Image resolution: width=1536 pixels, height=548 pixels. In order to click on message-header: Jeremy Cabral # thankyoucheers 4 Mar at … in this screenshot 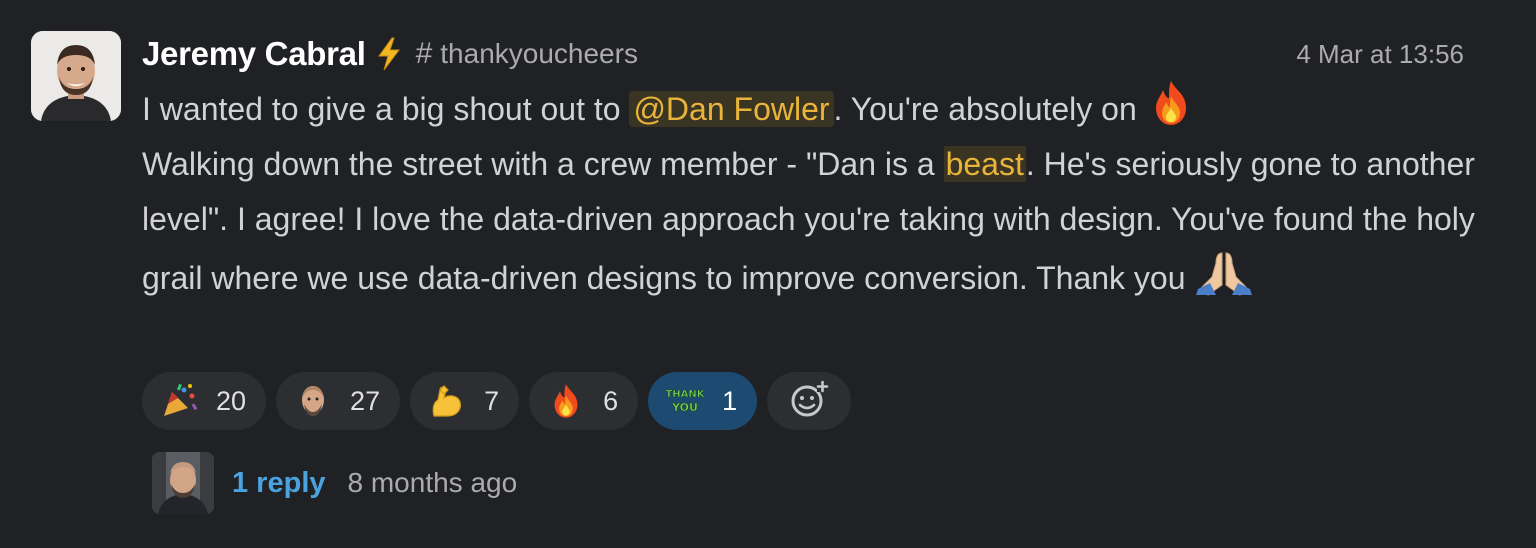, I will do `click(807, 54)`.